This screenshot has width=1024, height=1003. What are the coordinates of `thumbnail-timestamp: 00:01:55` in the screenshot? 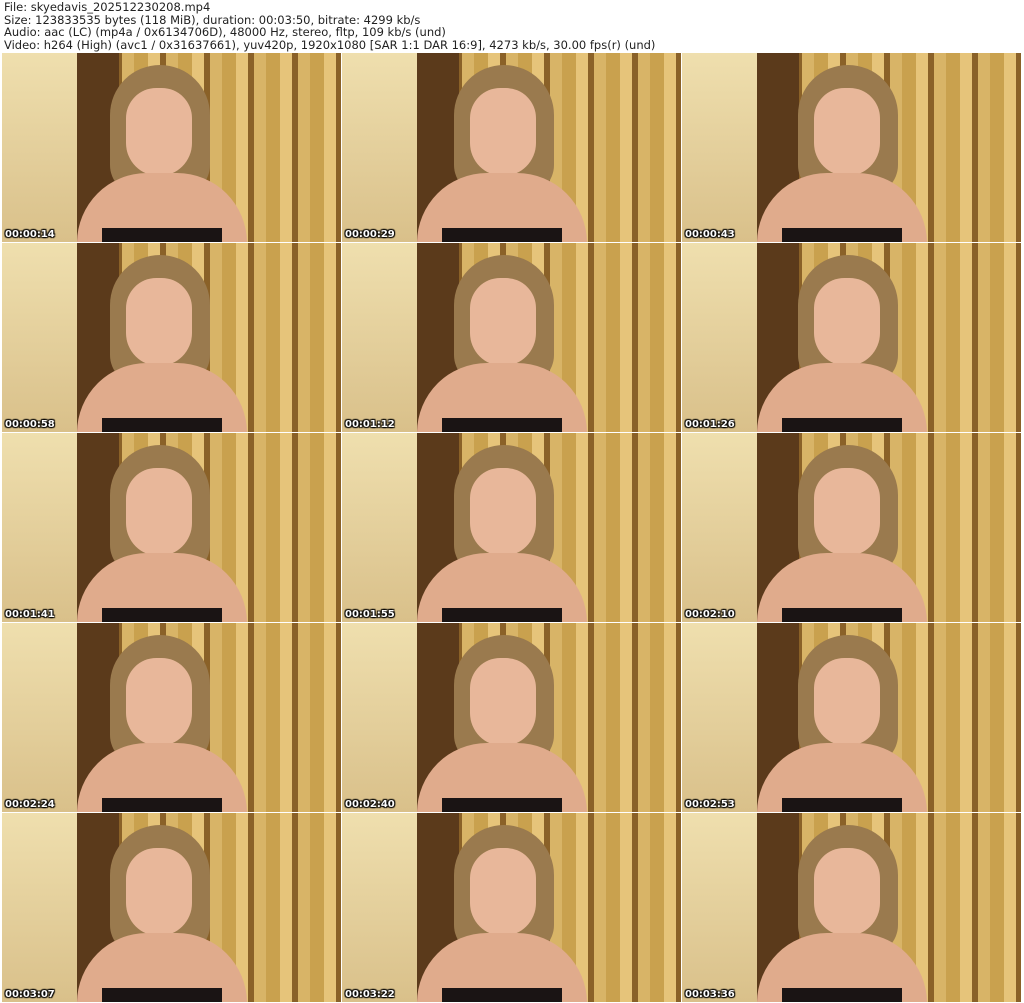 It's located at (370, 614).